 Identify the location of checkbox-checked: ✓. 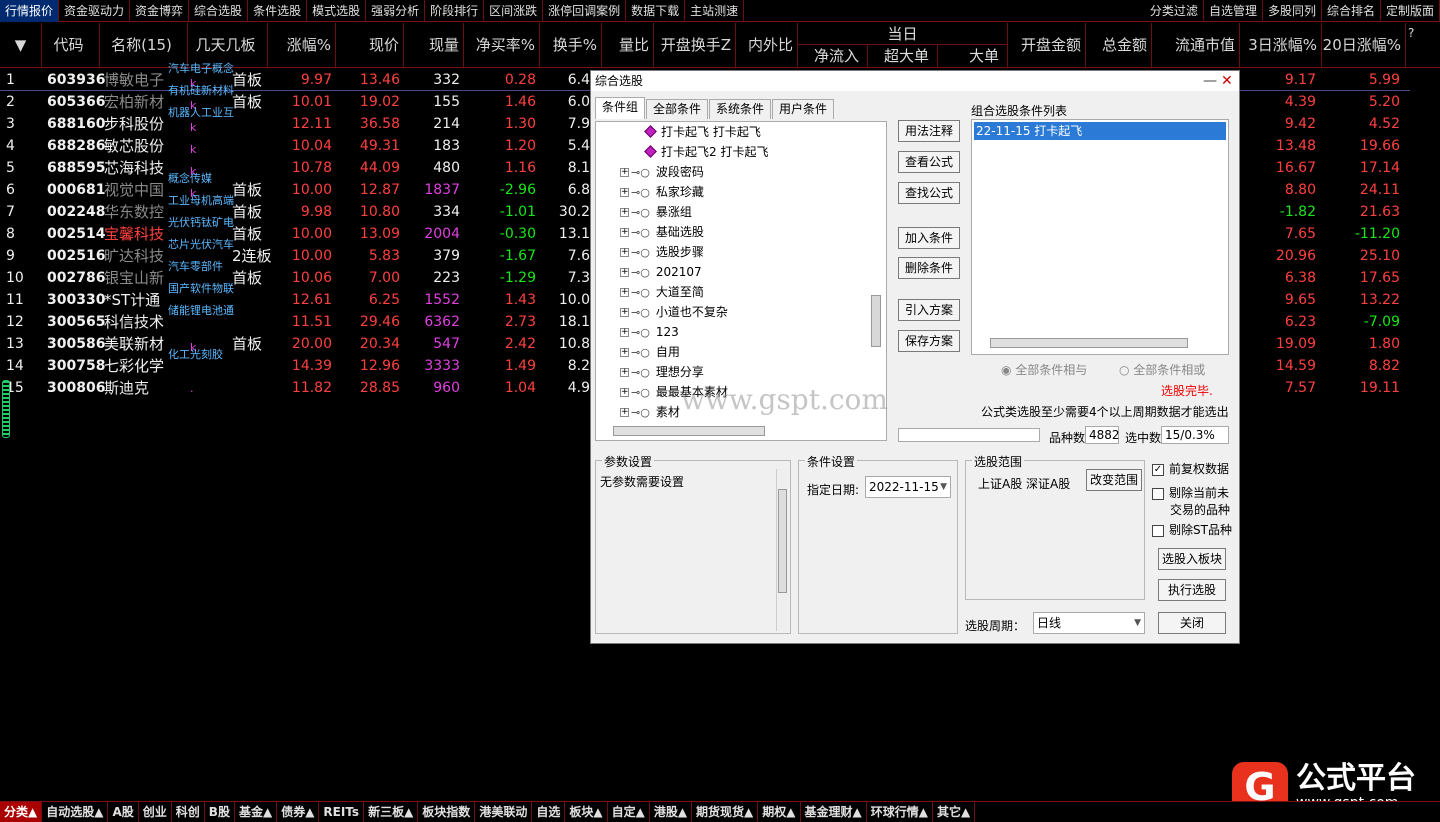
(1158, 469).